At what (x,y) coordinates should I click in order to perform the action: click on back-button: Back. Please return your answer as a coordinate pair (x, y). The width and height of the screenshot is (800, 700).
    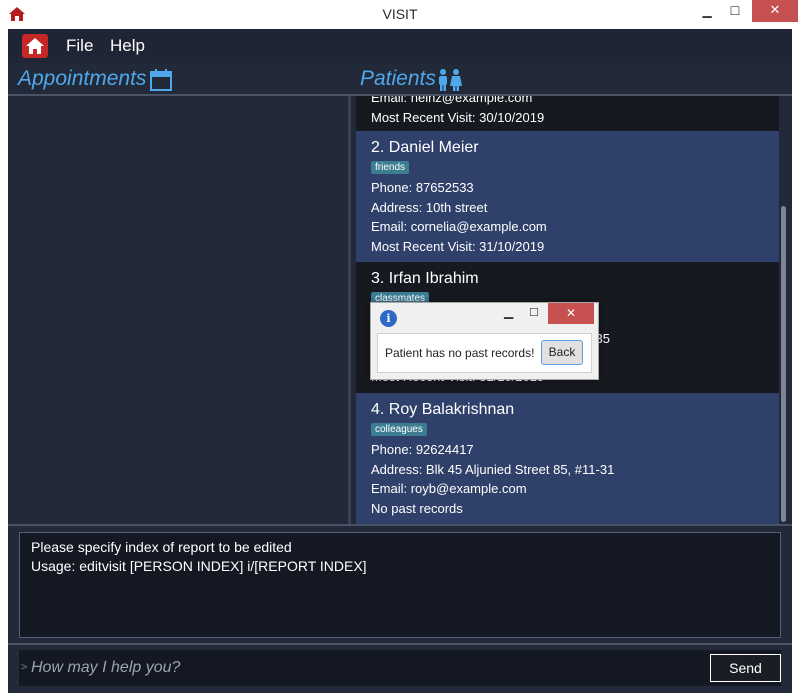
    Looking at the image, I should click on (562, 352).